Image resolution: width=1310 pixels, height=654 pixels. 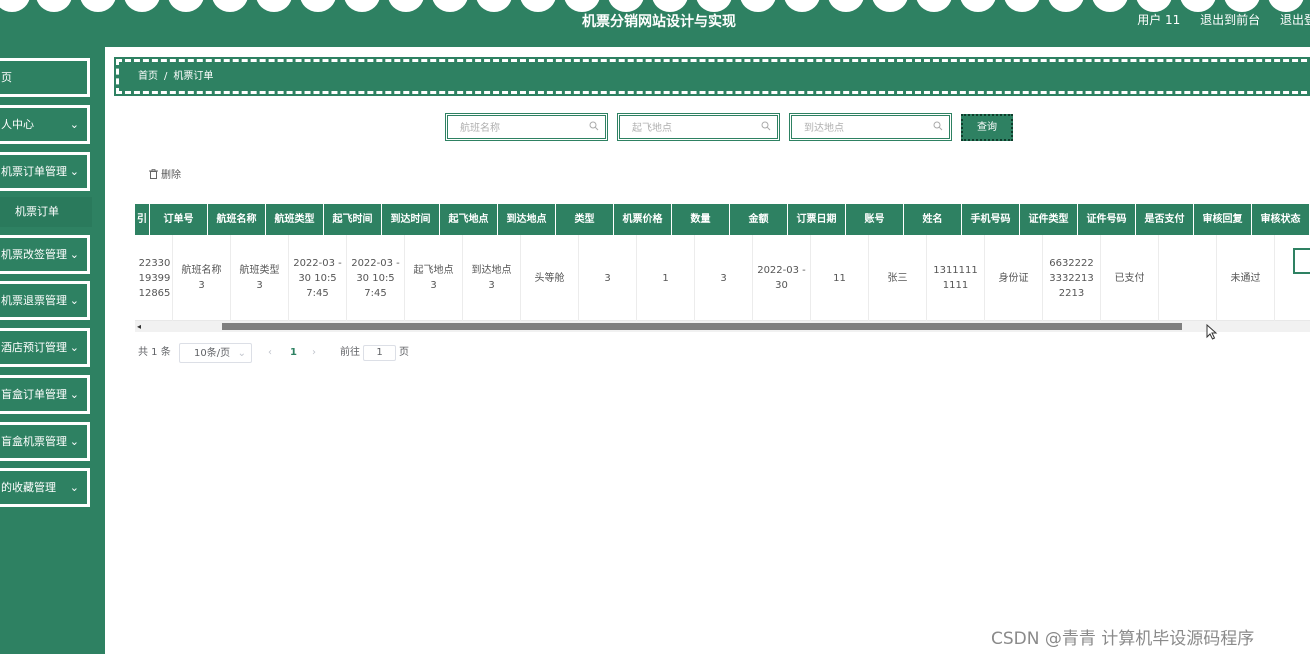 I want to click on col-header: 航班名称, so click(x=237, y=219).